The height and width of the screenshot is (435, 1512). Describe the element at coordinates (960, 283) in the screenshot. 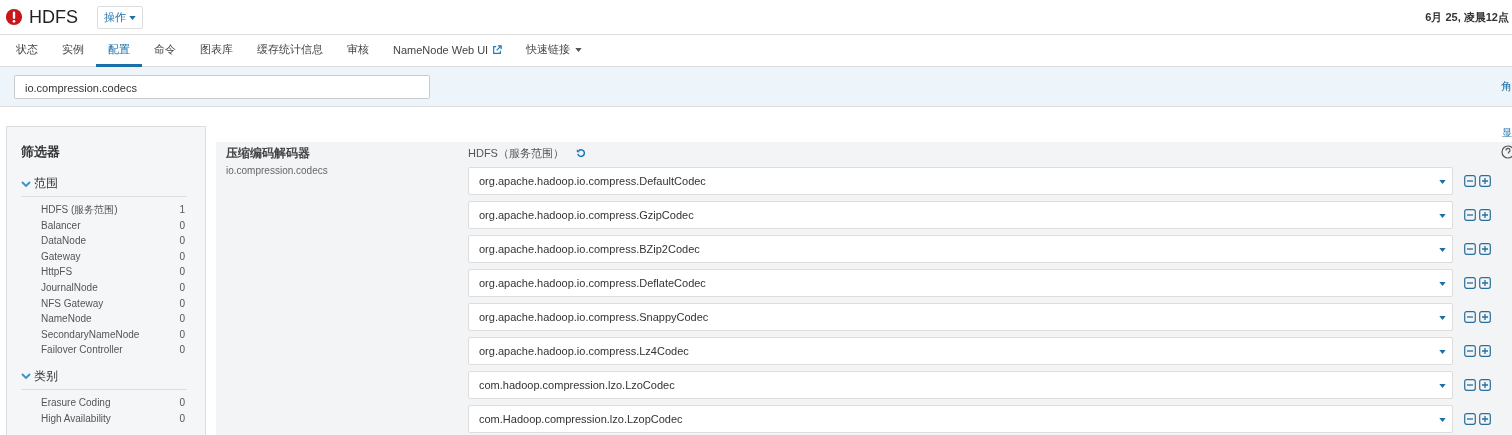

I see `codec-select: org.apache.hadoop.io.compress.DeflateCodec` at that location.